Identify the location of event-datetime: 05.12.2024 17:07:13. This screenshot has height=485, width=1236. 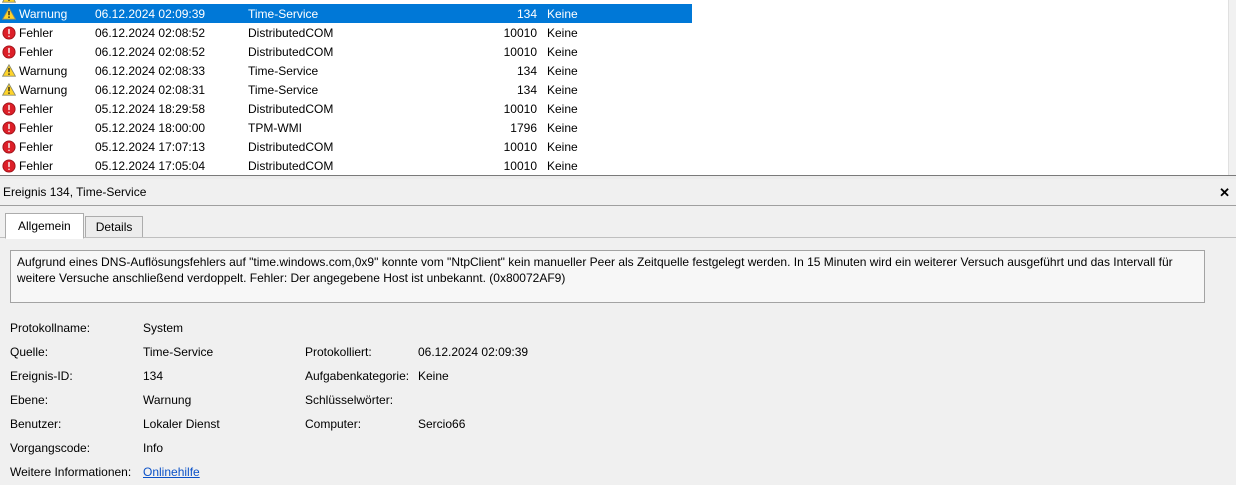
(150, 146).